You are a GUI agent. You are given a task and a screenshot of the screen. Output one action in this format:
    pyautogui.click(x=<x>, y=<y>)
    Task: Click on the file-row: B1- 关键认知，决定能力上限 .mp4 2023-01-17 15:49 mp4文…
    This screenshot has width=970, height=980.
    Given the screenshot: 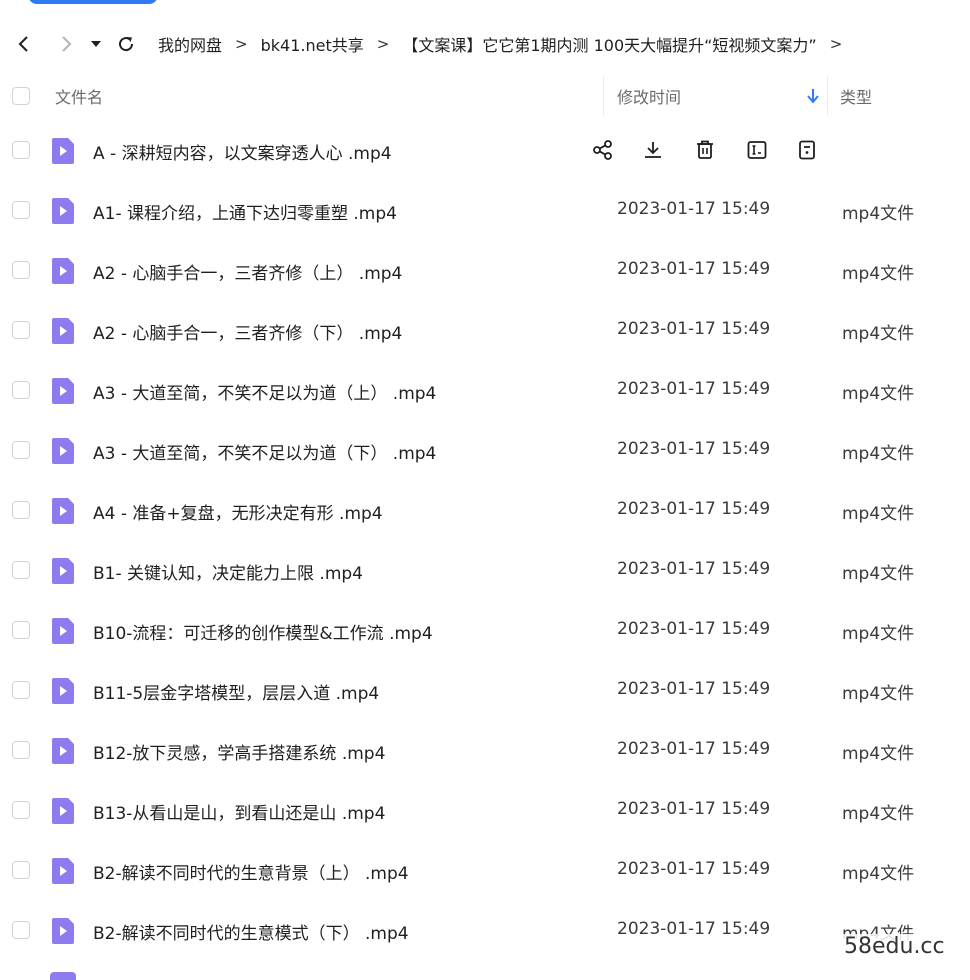 What is the action you would take?
    pyautogui.click(x=485, y=570)
    